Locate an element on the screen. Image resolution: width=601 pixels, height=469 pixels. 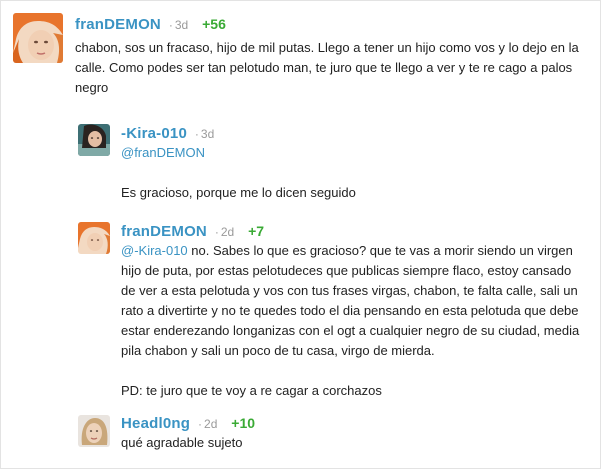
comment-score: +7 is located at coordinates (256, 231).